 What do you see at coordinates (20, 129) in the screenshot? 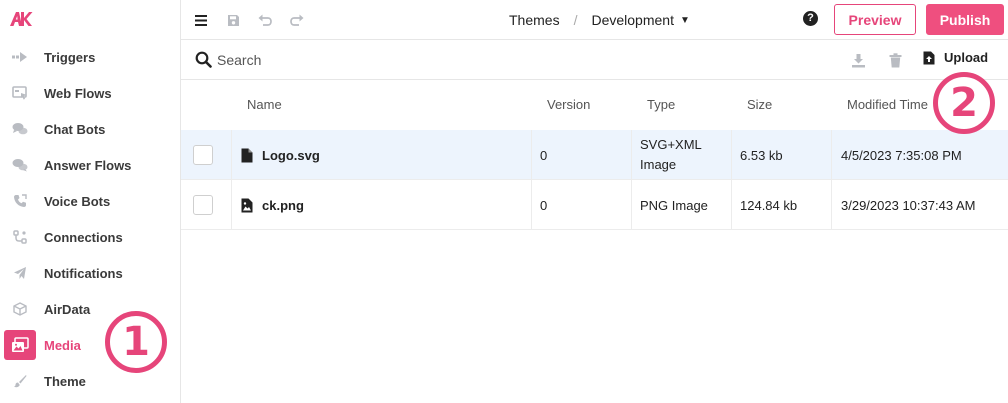
I see `chat-bubbles-icon` at bounding box center [20, 129].